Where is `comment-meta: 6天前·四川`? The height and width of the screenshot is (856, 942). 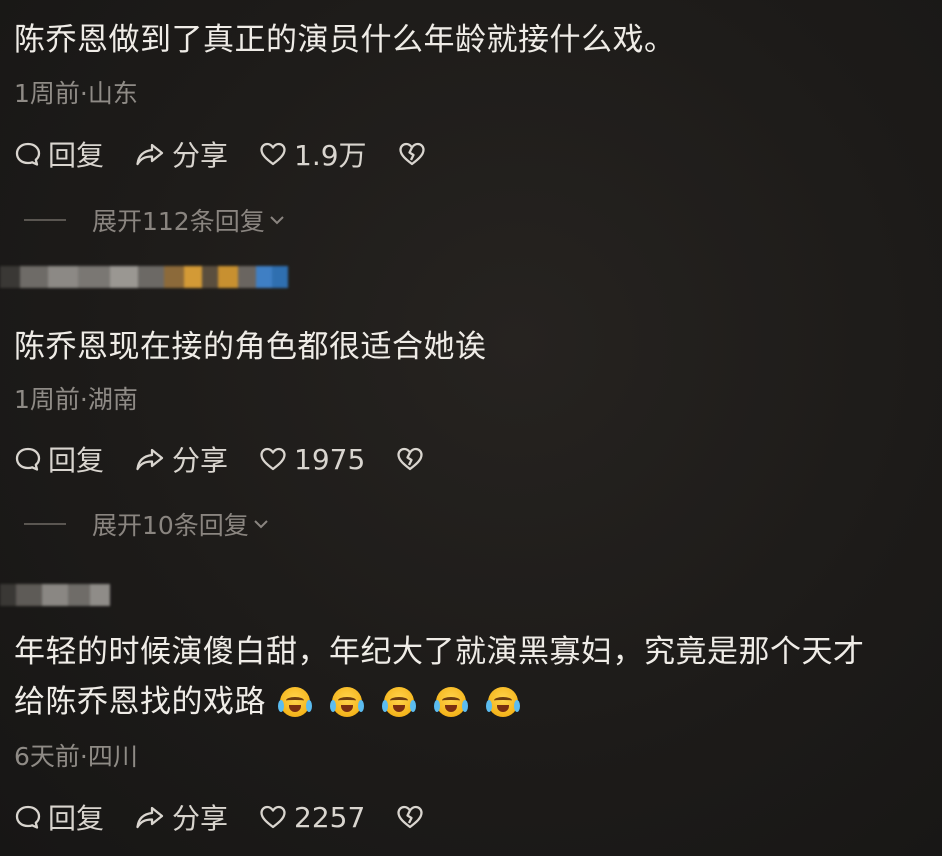 comment-meta: 6天前·四川 is located at coordinates (76, 756).